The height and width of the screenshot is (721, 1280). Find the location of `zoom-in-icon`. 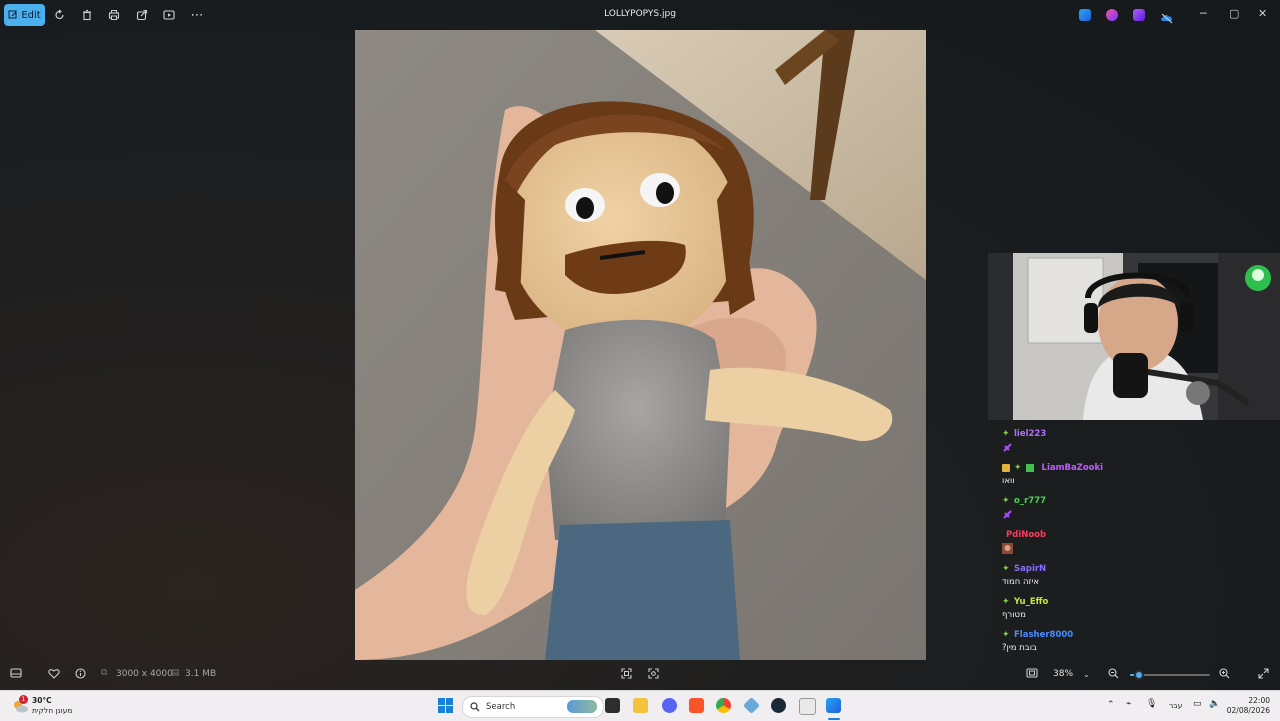

zoom-in-icon is located at coordinates (1224, 673).